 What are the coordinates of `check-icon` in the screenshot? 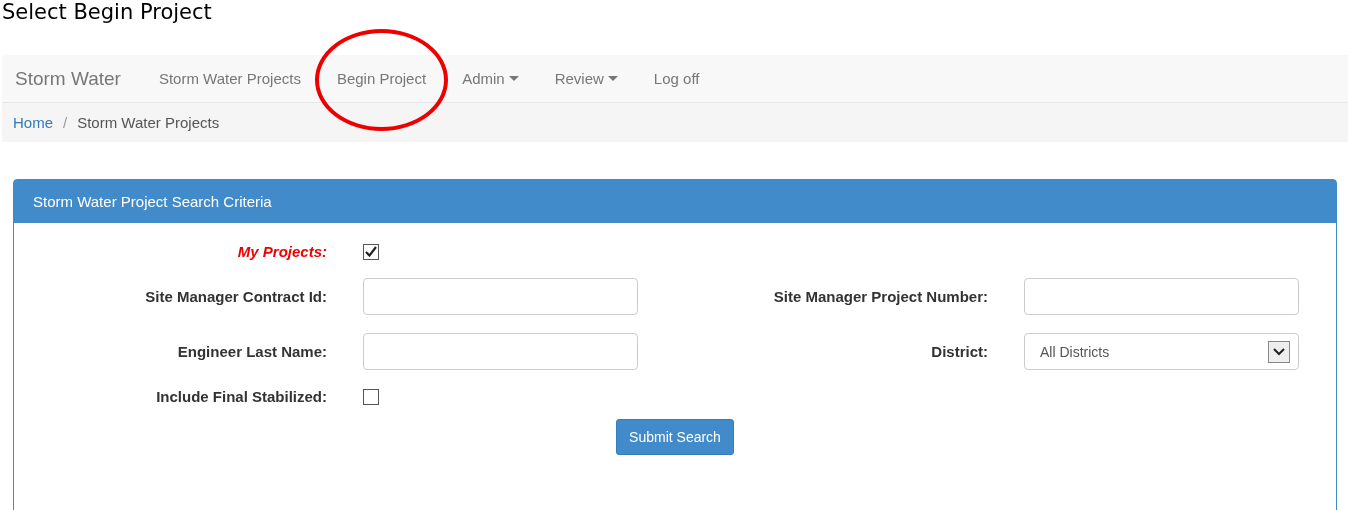 It's located at (371, 251).